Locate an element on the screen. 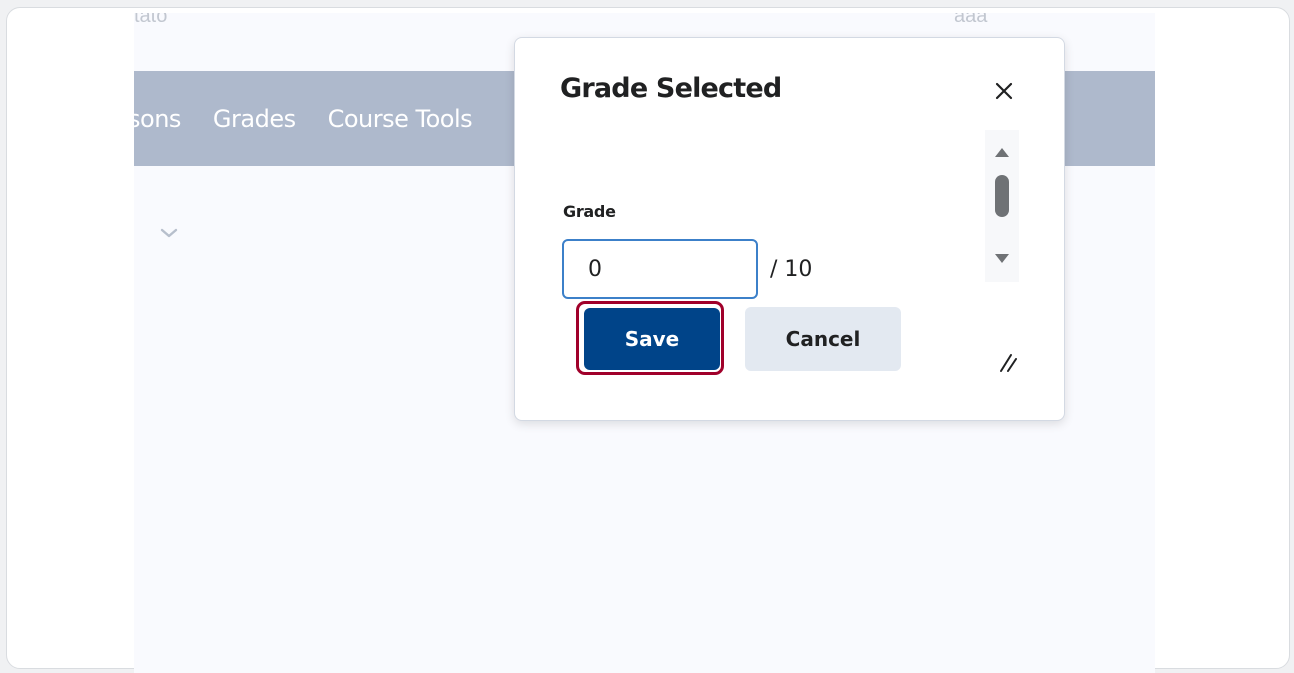 This screenshot has height=673, width=1294. scrollbar-thumb is located at coordinates (1002, 196).